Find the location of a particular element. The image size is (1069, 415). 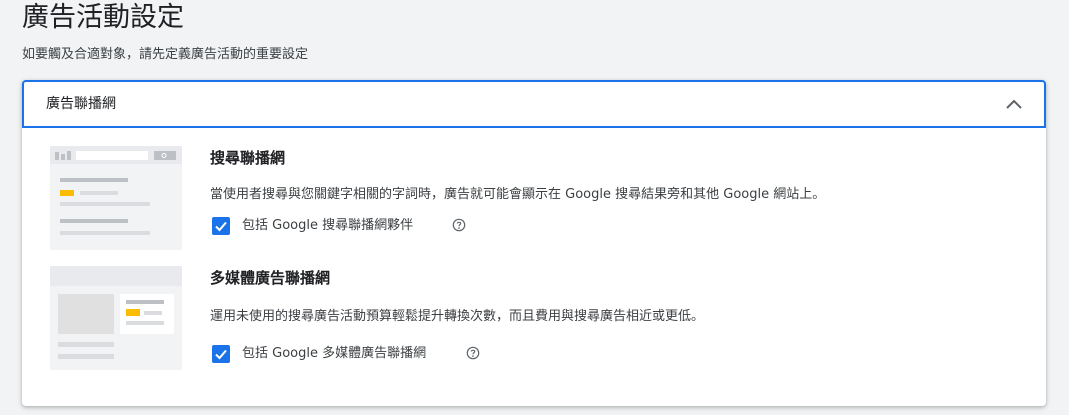

display-webpage-illustration is located at coordinates (116, 318).